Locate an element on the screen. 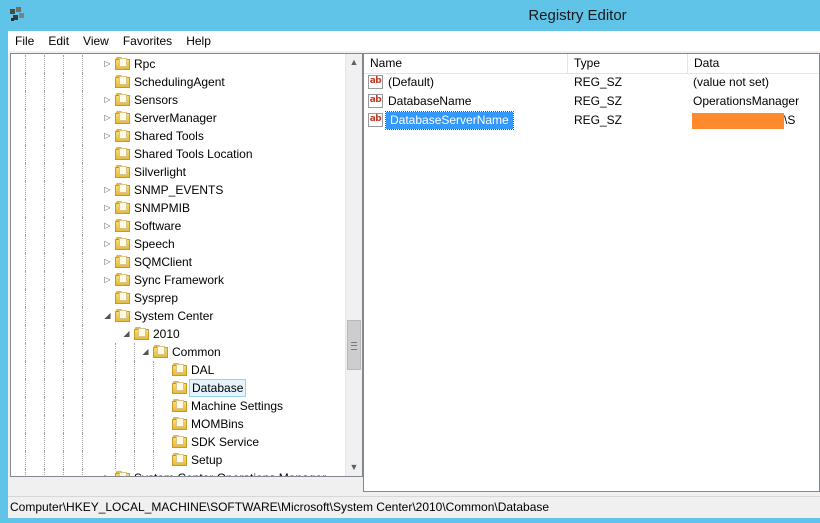  tree-item: ▷ SQMClient is located at coordinates (178, 262).